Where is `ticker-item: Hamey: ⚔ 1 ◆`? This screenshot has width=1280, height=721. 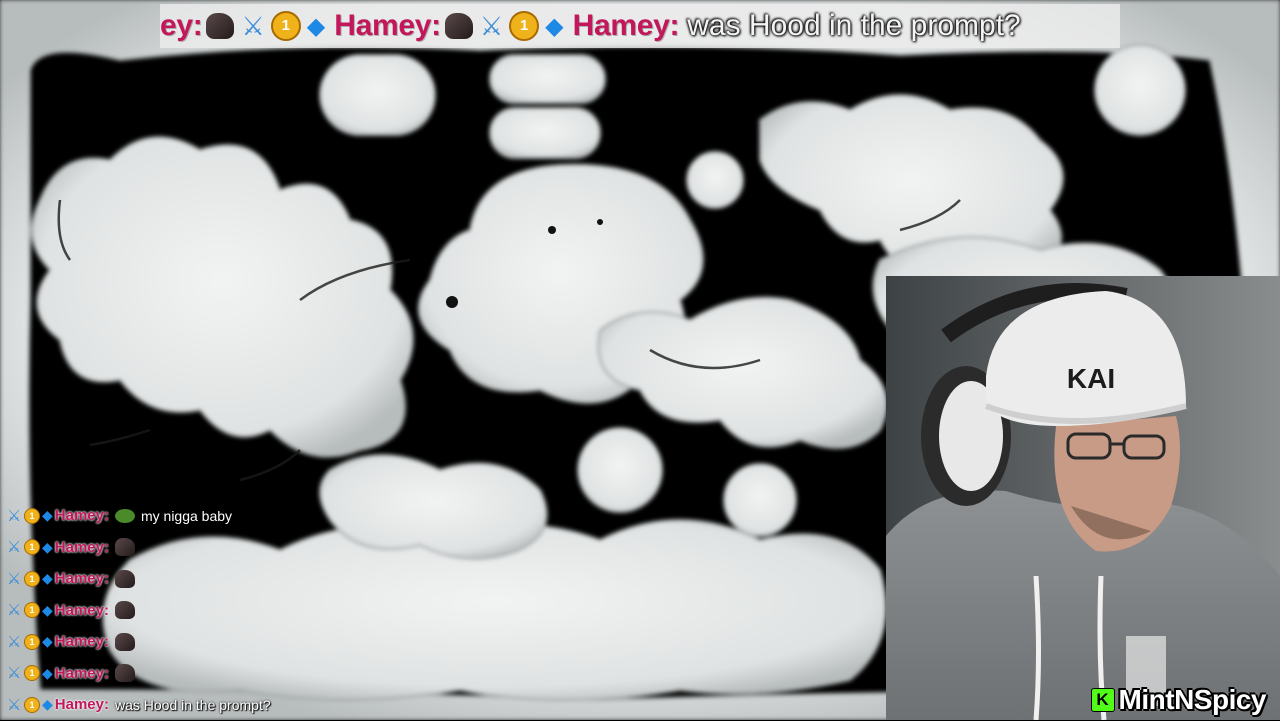
ticker-item: Hamey: ⚔ 1 ◆ is located at coordinates (450, 26).